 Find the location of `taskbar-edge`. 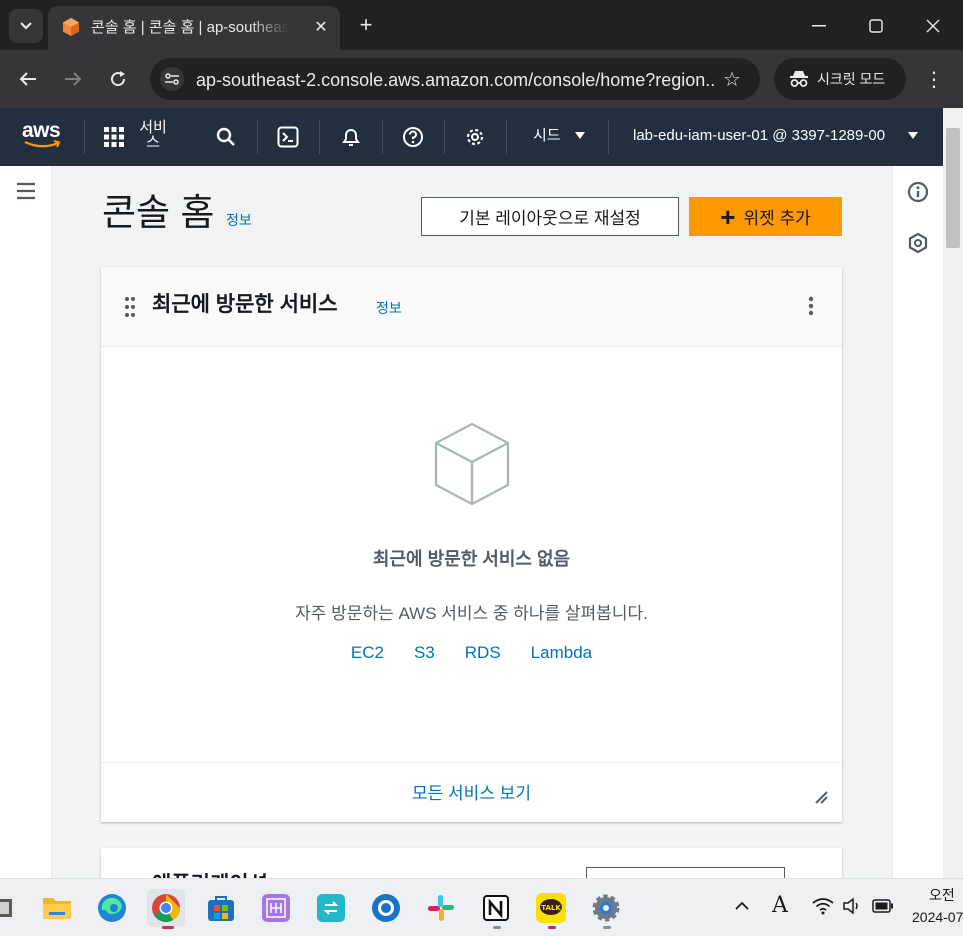

taskbar-edge is located at coordinates (112, 908).